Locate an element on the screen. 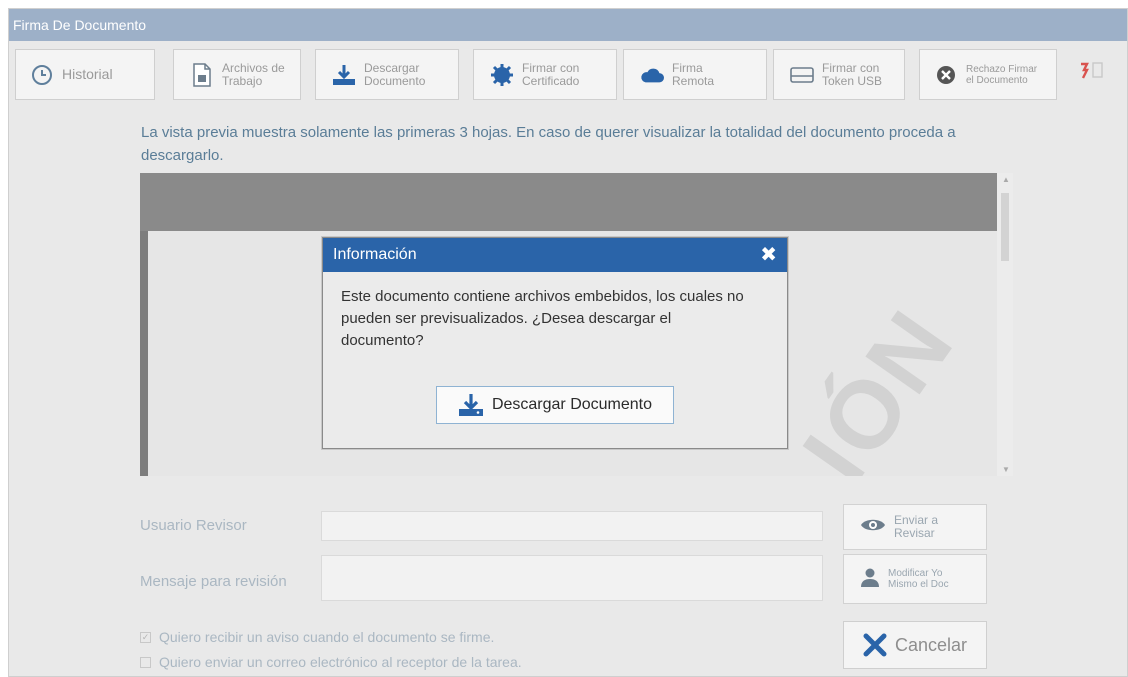 The width and height of the screenshot is (1128, 677). archivos-trabajo-button: Archivos de Trabajo is located at coordinates (237, 74).